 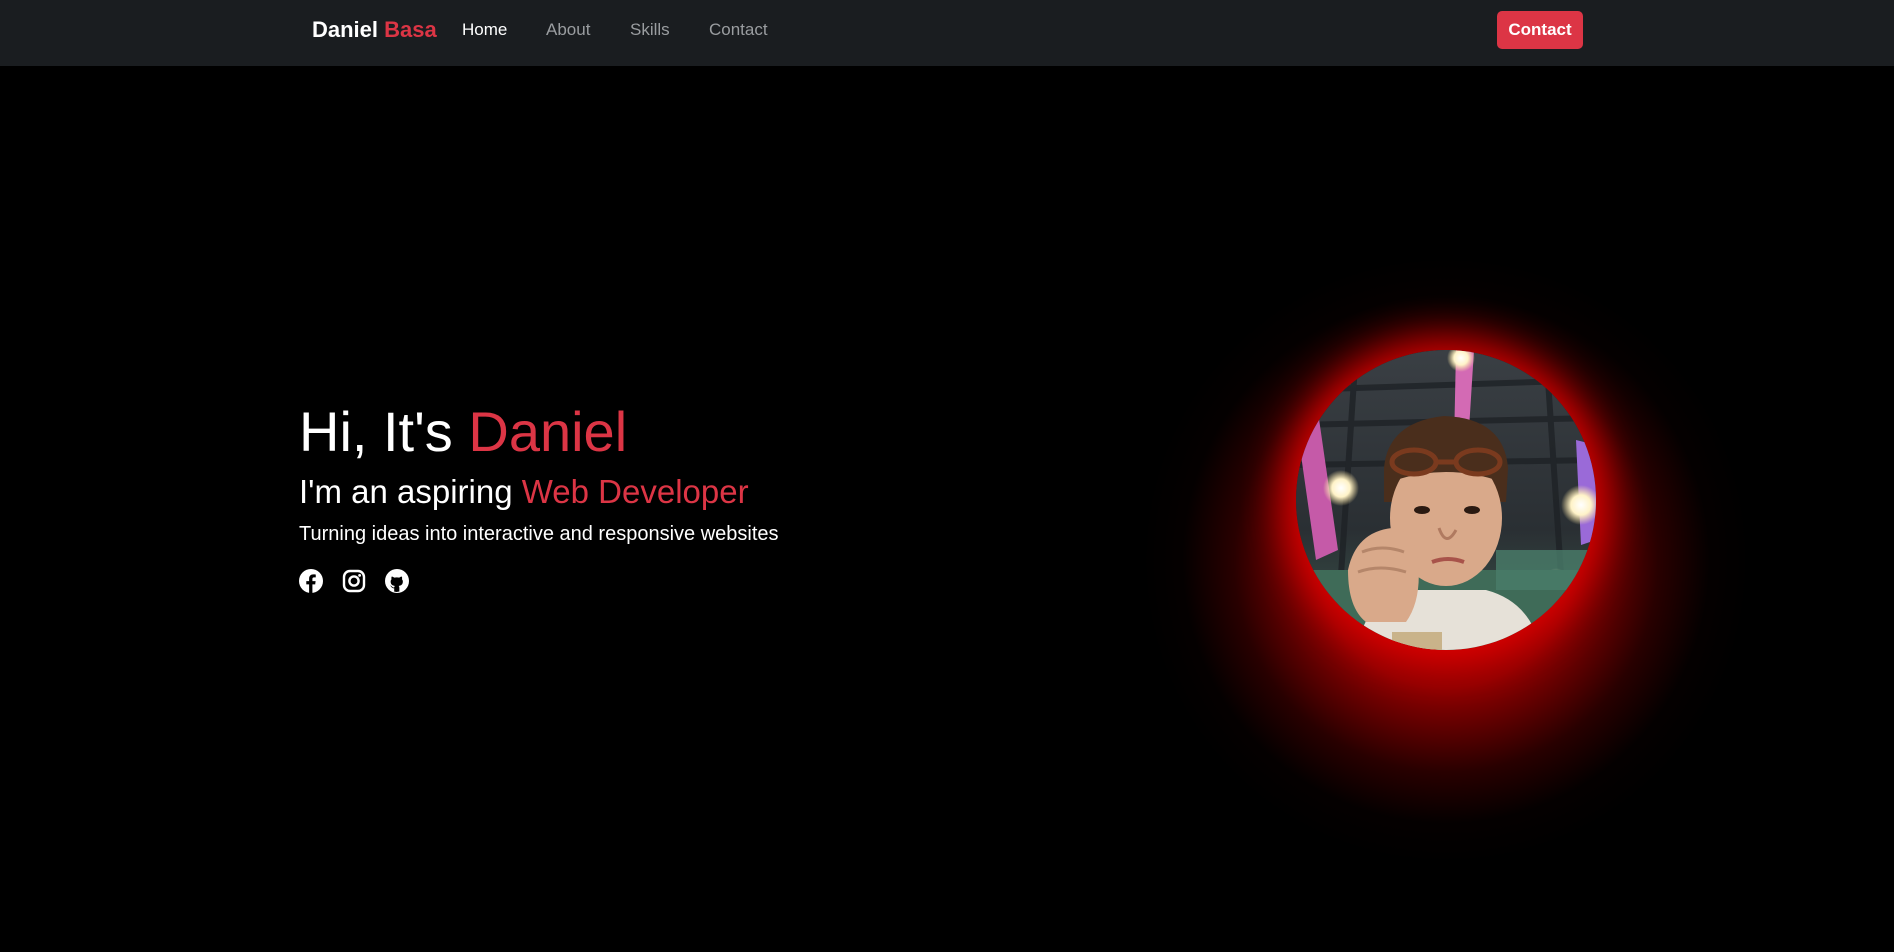 What do you see at coordinates (397, 581) in the screenshot?
I see `github-icon` at bounding box center [397, 581].